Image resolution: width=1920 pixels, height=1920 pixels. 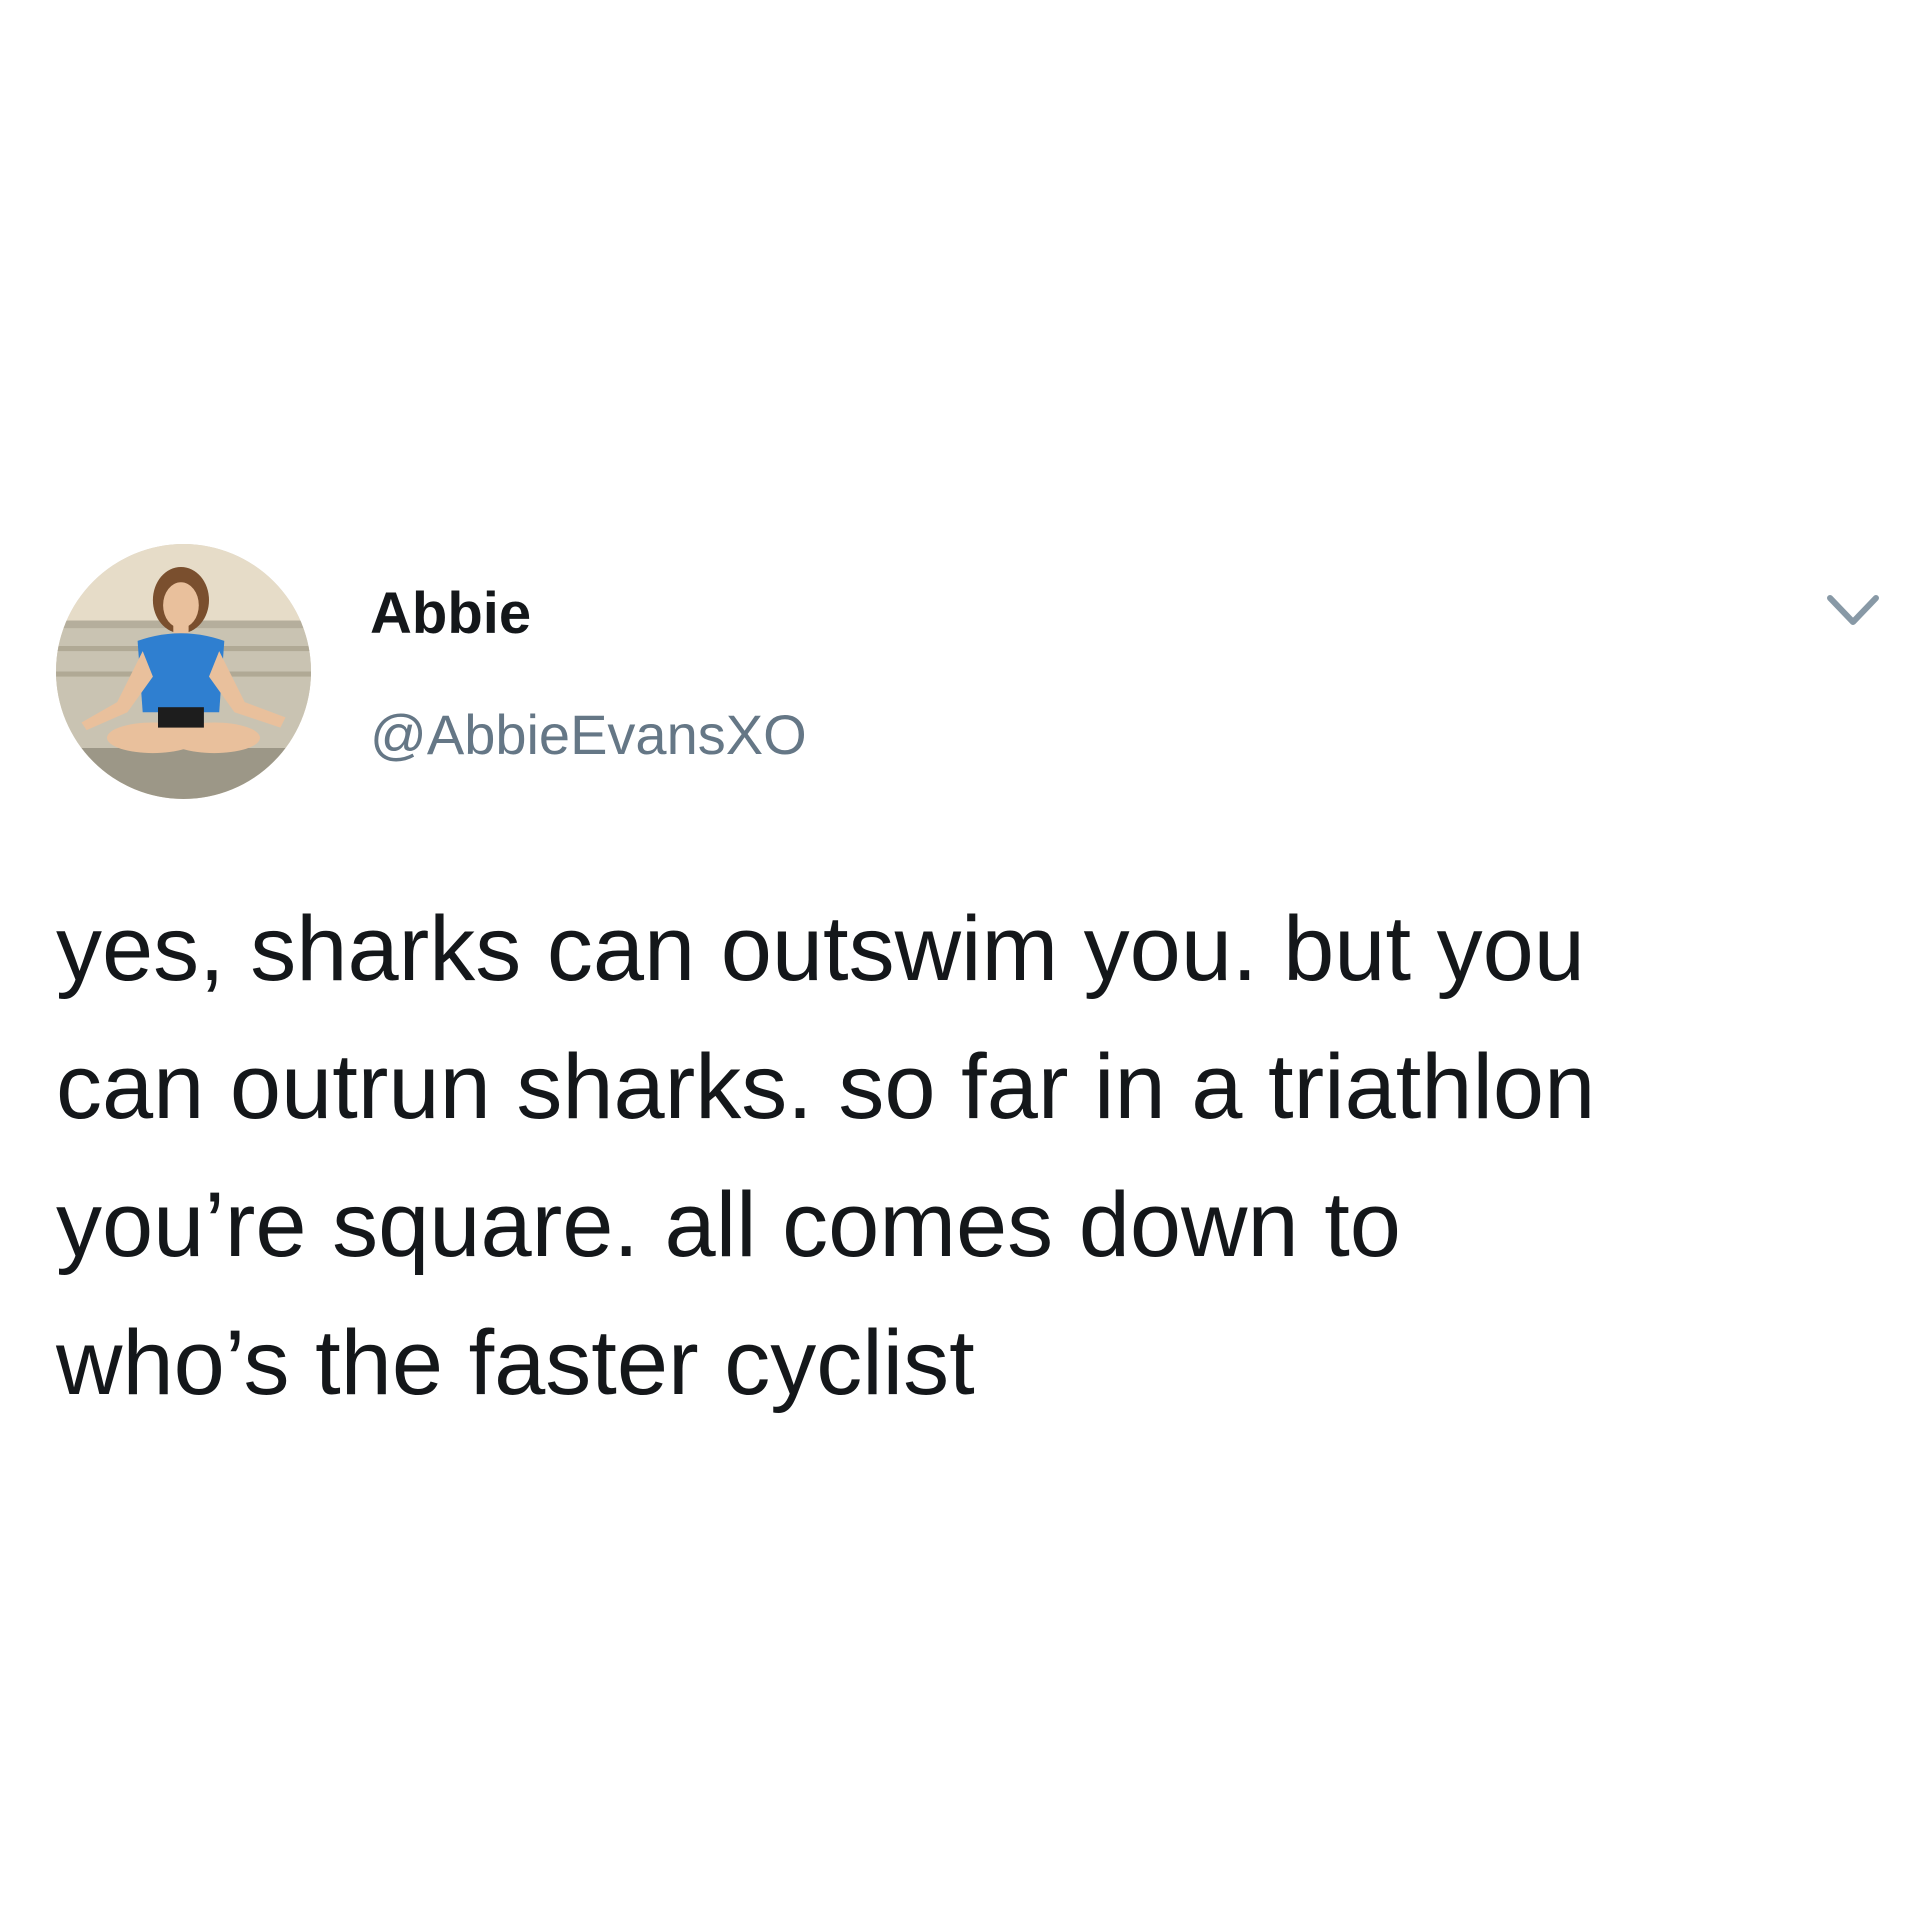 I want to click on author-display-name: Abbie, so click(x=450, y=614).